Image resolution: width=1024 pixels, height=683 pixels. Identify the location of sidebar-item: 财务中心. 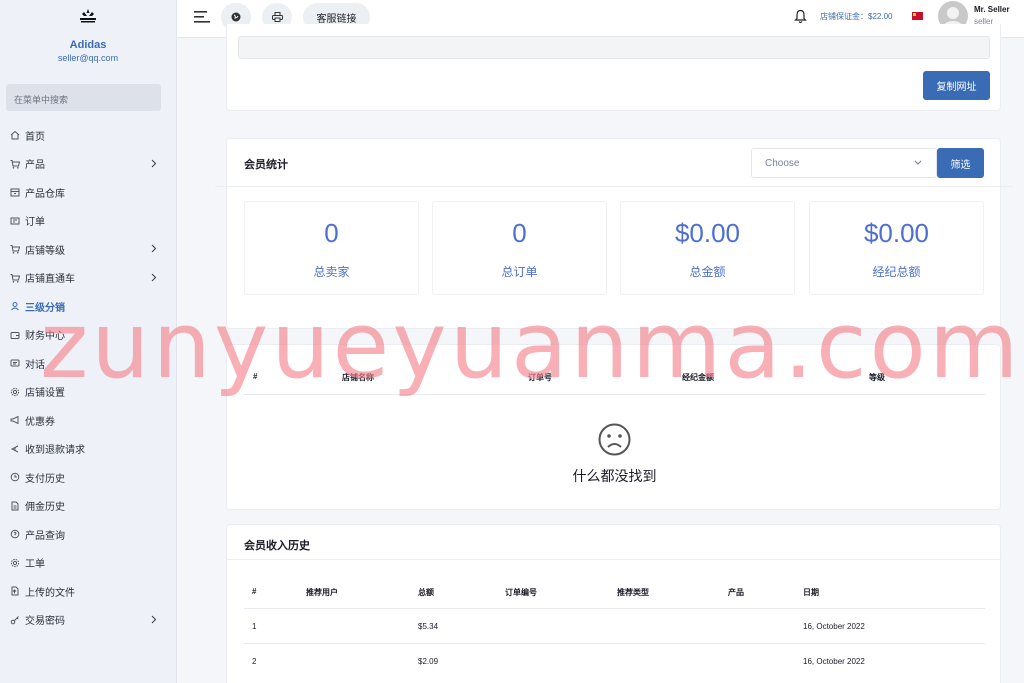
(88, 335).